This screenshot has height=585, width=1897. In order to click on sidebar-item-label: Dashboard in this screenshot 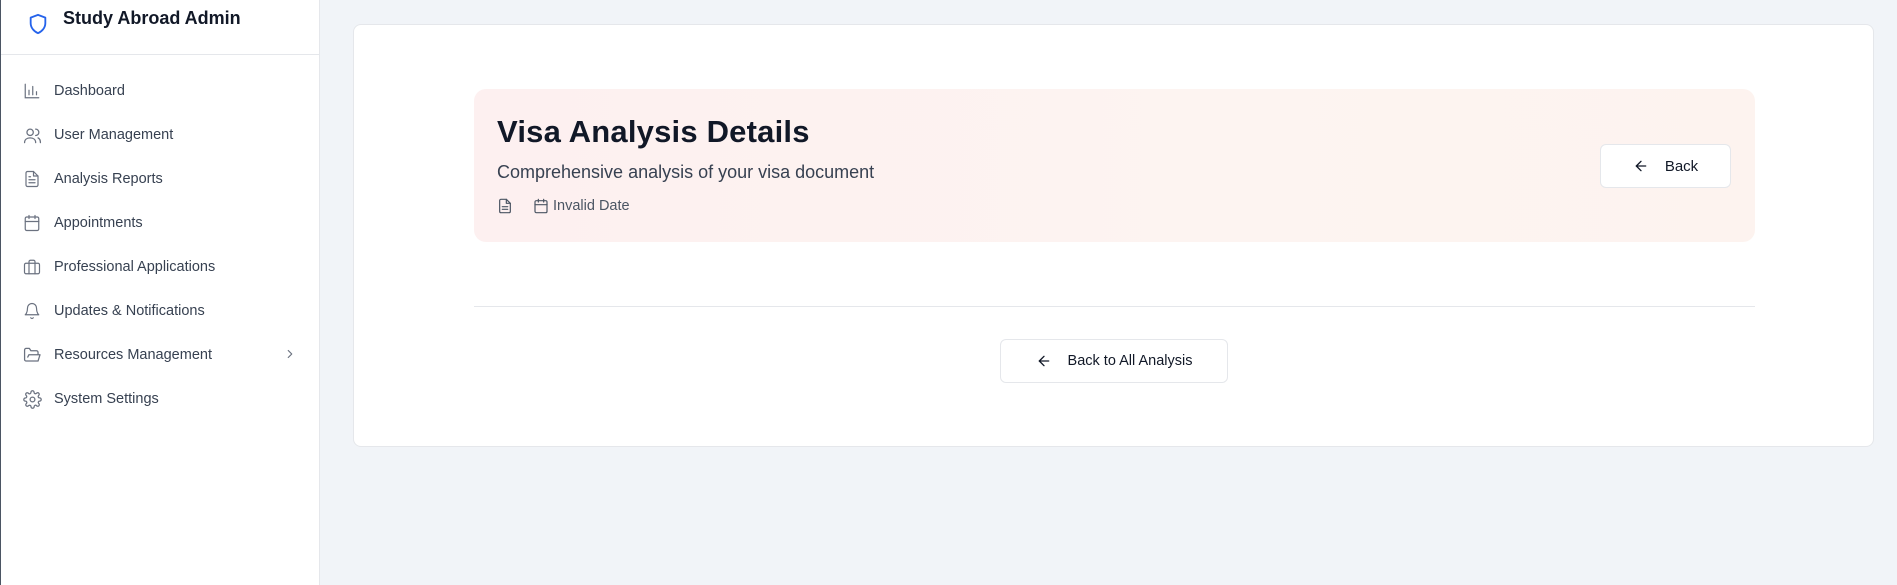, I will do `click(89, 91)`.